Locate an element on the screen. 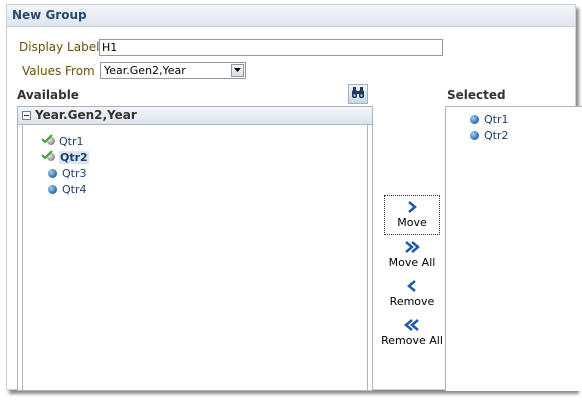 The height and width of the screenshot is (401, 582). chevron-down-icon is located at coordinates (237, 70).